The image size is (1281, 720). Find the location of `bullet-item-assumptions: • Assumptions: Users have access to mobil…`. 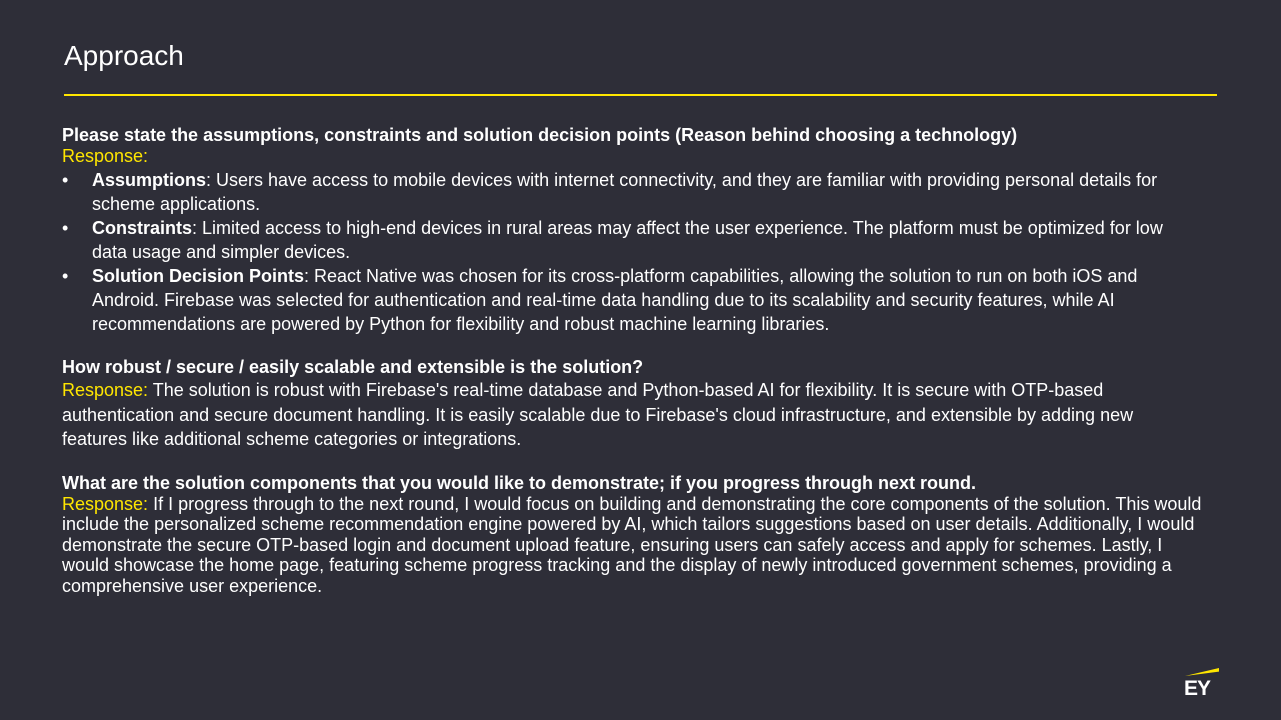

bullet-item-assumptions: • Assumptions: Users have access to mobil… is located at coordinates (632, 192).